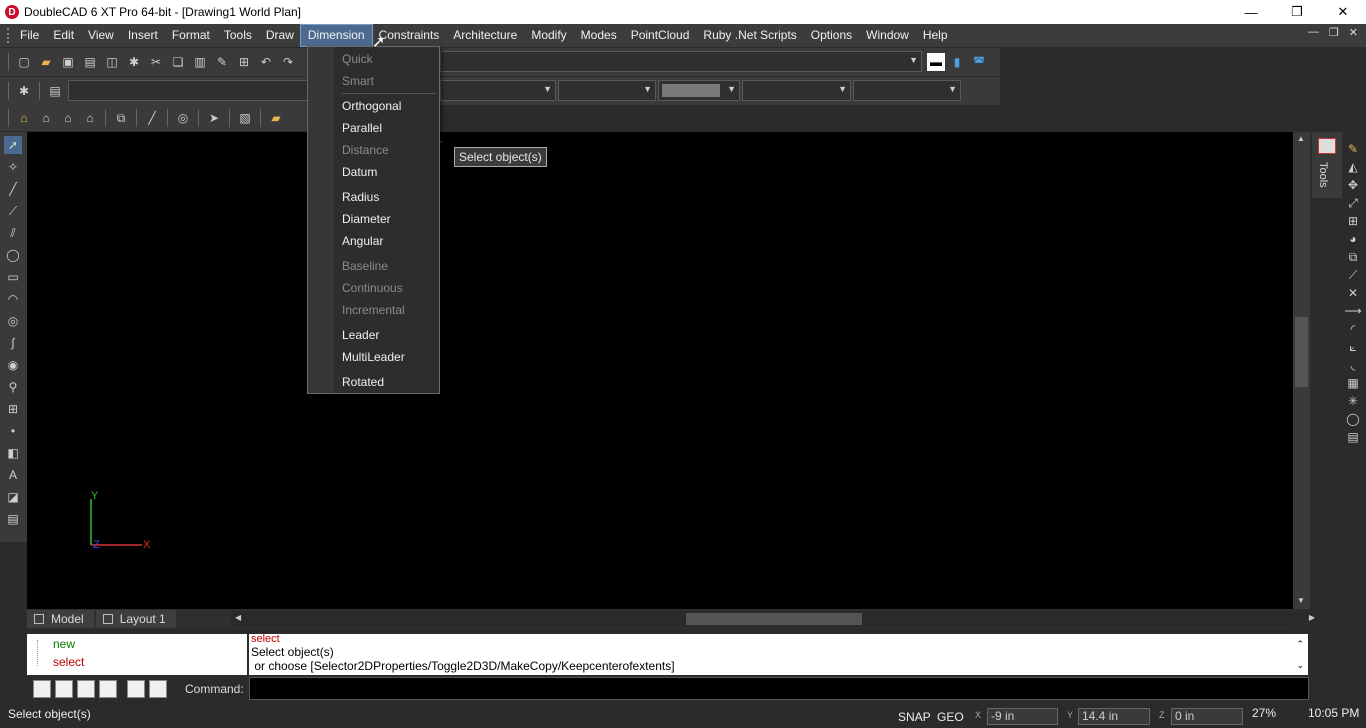  Describe the element at coordinates (68, 62) in the screenshot. I see `save-icon: ▣` at that location.